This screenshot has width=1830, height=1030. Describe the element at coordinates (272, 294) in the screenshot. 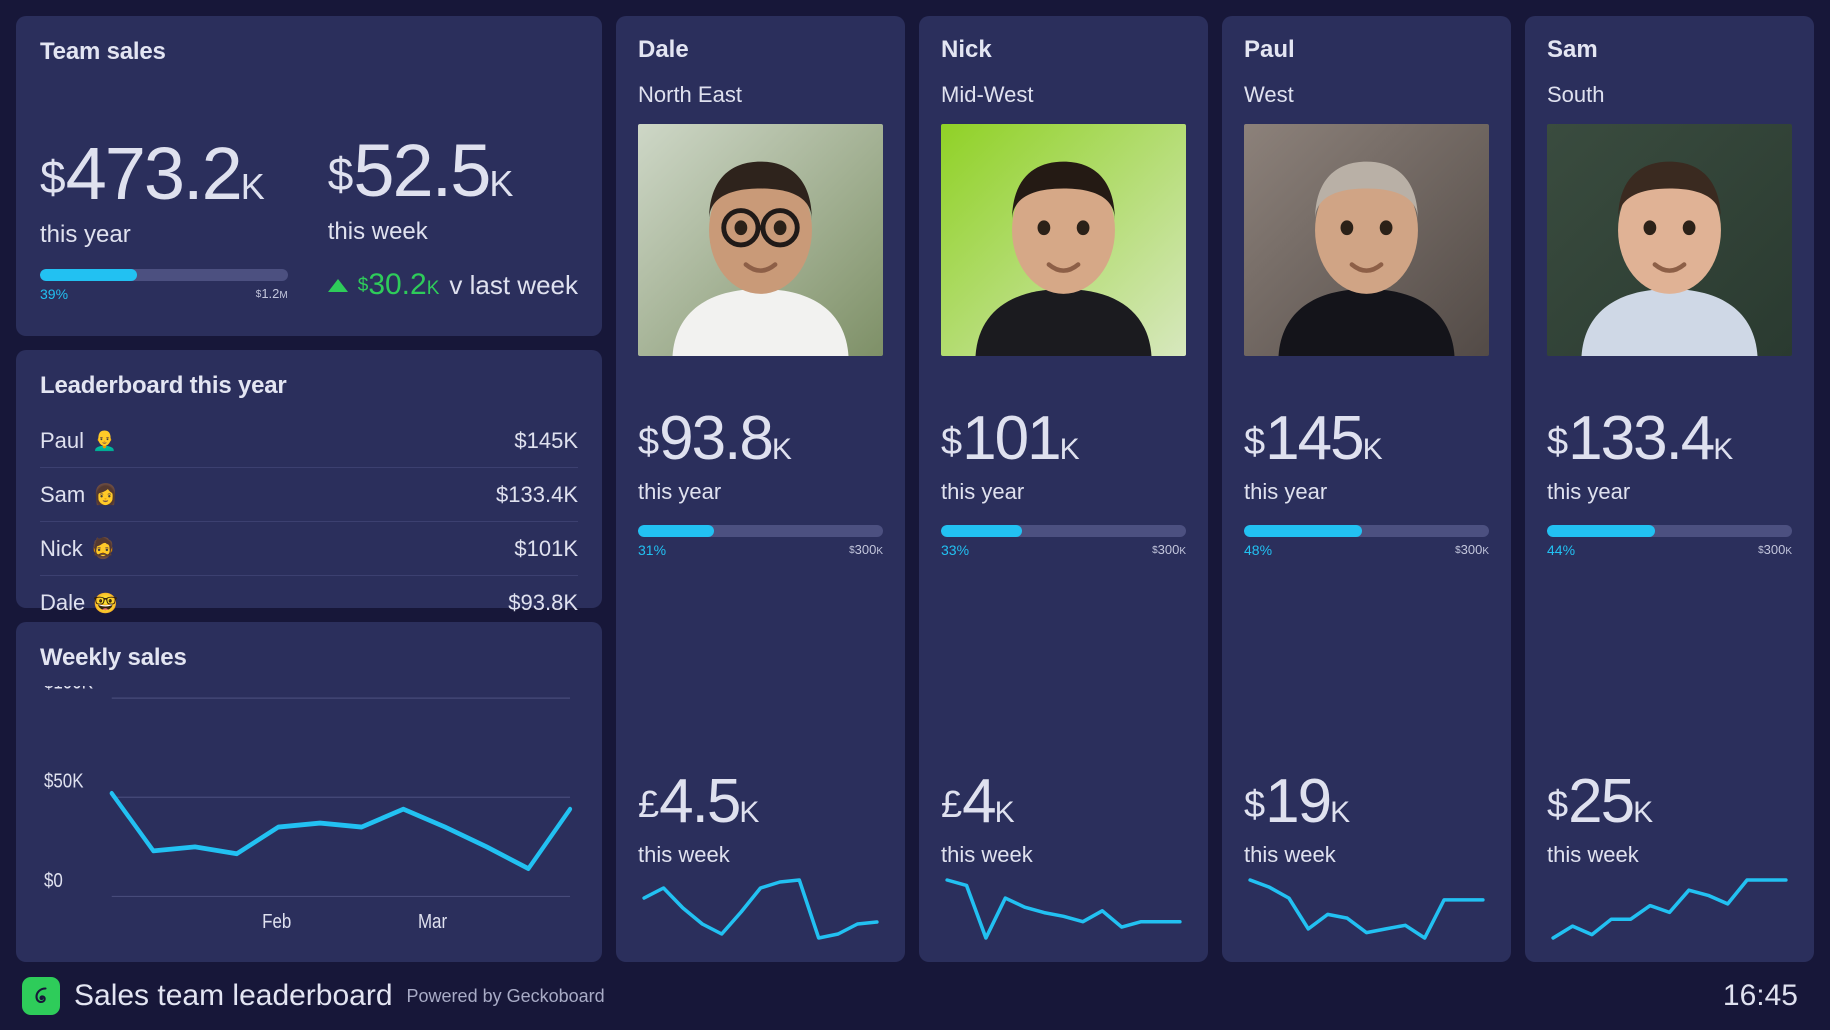

I see `progress-target: $1.2M` at that location.